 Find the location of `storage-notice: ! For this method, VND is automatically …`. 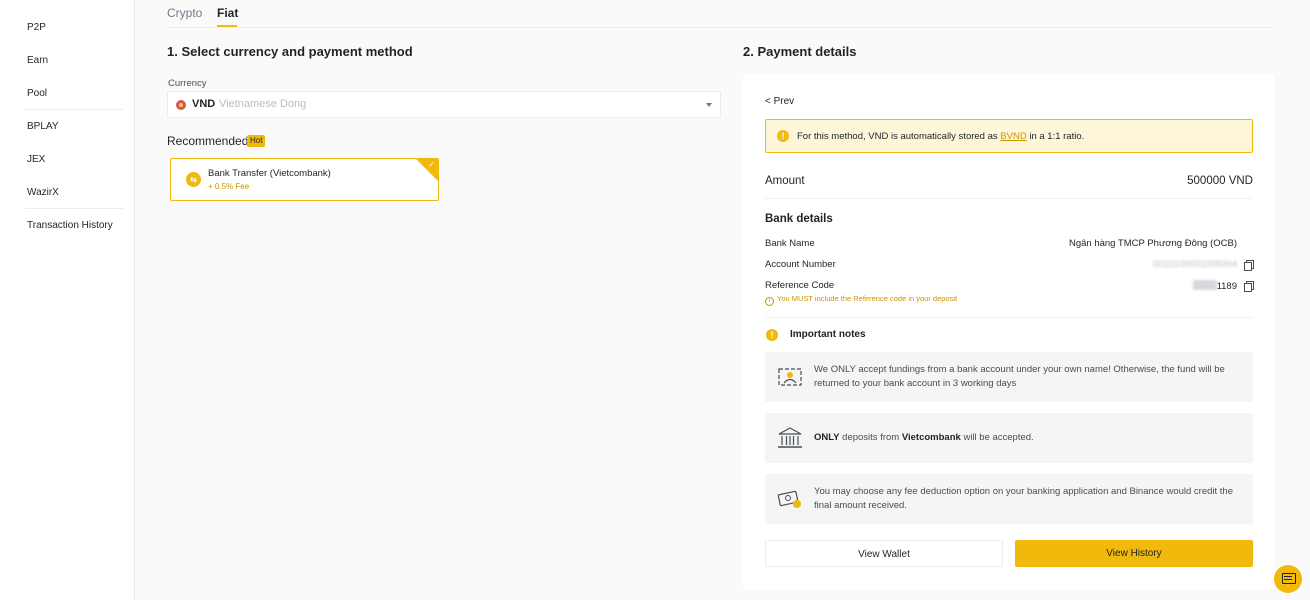

storage-notice: ! For this method, VND is automatically … is located at coordinates (1009, 136).